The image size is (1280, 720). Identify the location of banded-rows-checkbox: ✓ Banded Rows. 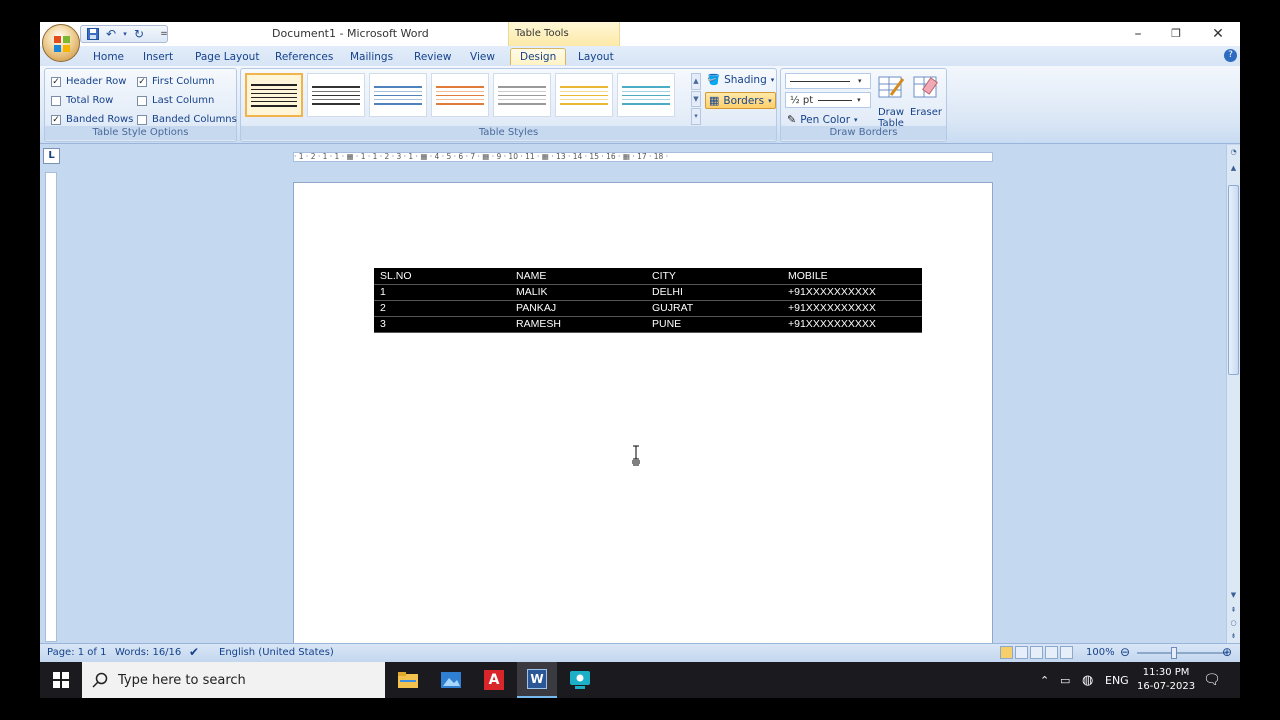
(92, 119).